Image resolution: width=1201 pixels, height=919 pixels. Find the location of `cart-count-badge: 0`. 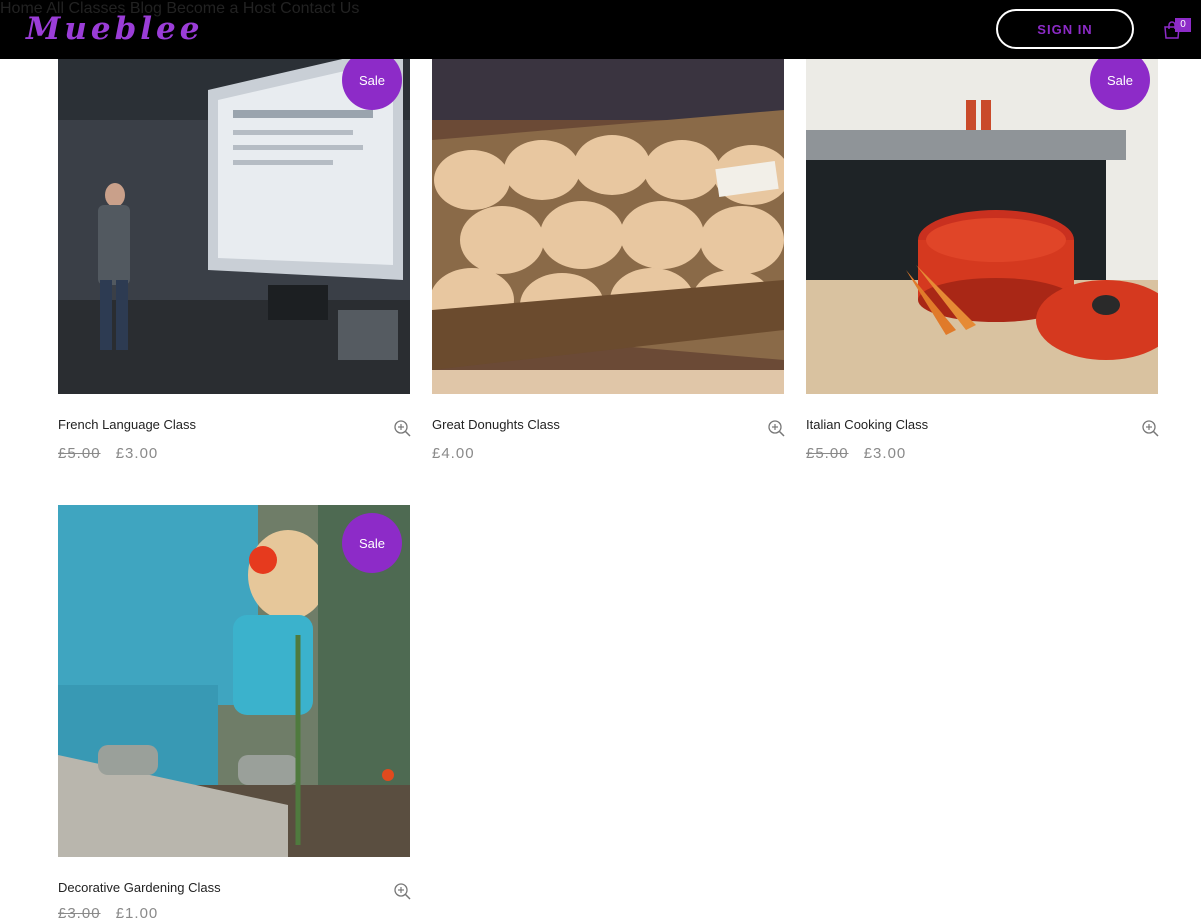

cart-count-badge: 0 is located at coordinates (1183, 25).